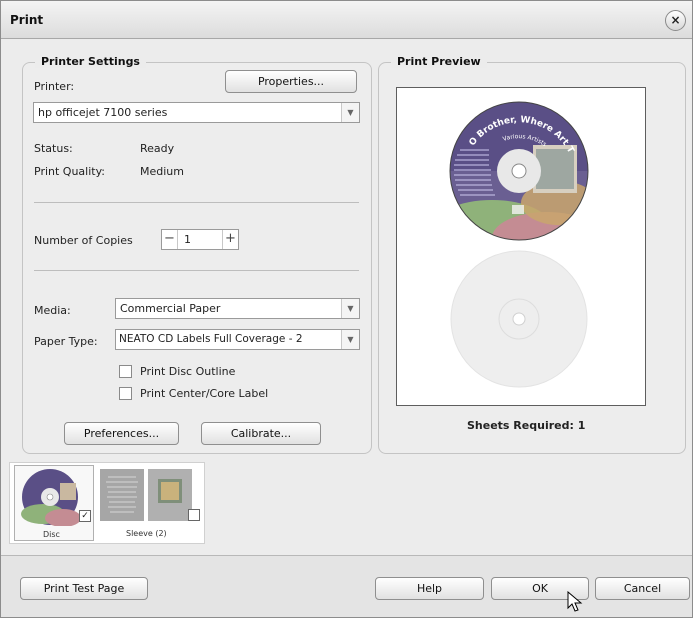  I want to click on mouse-pointer-icon, so click(575, 601).